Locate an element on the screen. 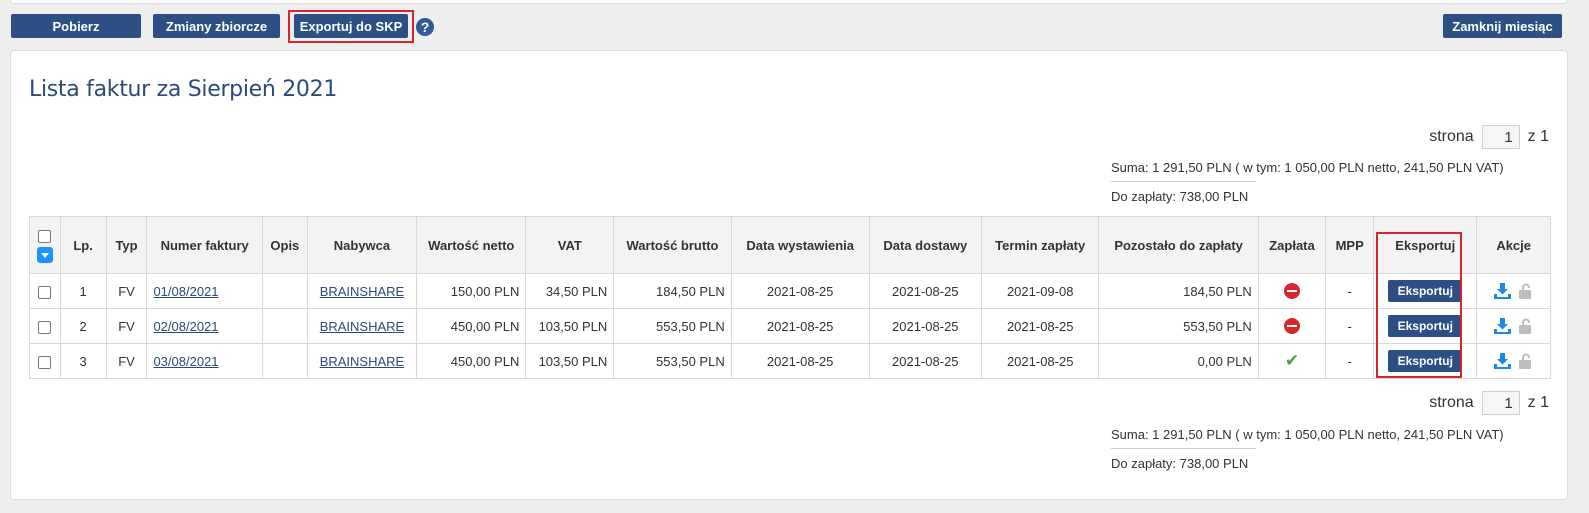 The image size is (1589, 513). export-skp-button: Exportuj do SKP is located at coordinates (351, 26).